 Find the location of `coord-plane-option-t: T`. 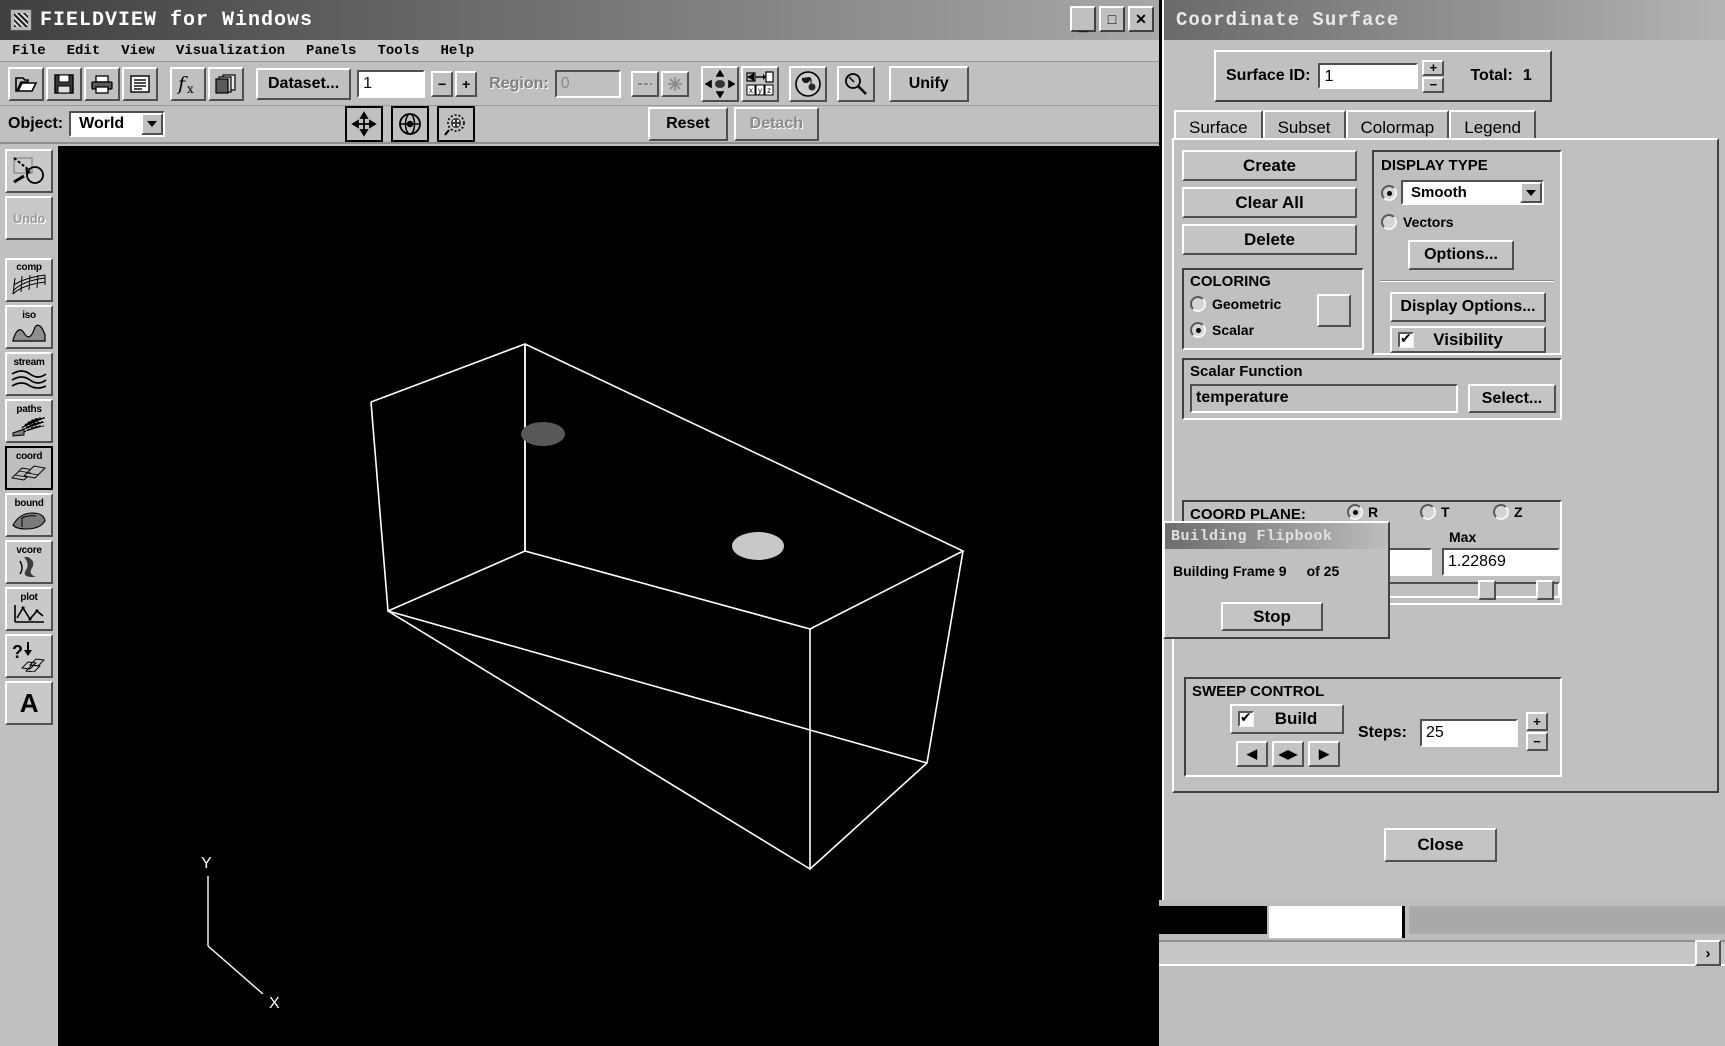

coord-plane-option-t: T is located at coordinates (1435, 512).